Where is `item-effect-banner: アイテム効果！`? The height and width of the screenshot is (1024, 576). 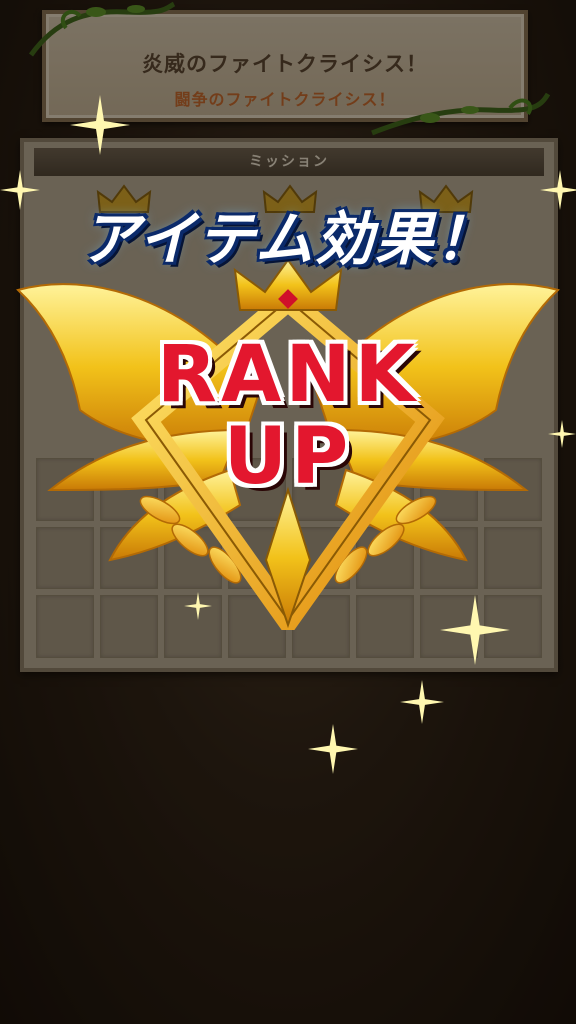
item-effect-banner: アイテム効果！ is located at coordinates (288, 239).